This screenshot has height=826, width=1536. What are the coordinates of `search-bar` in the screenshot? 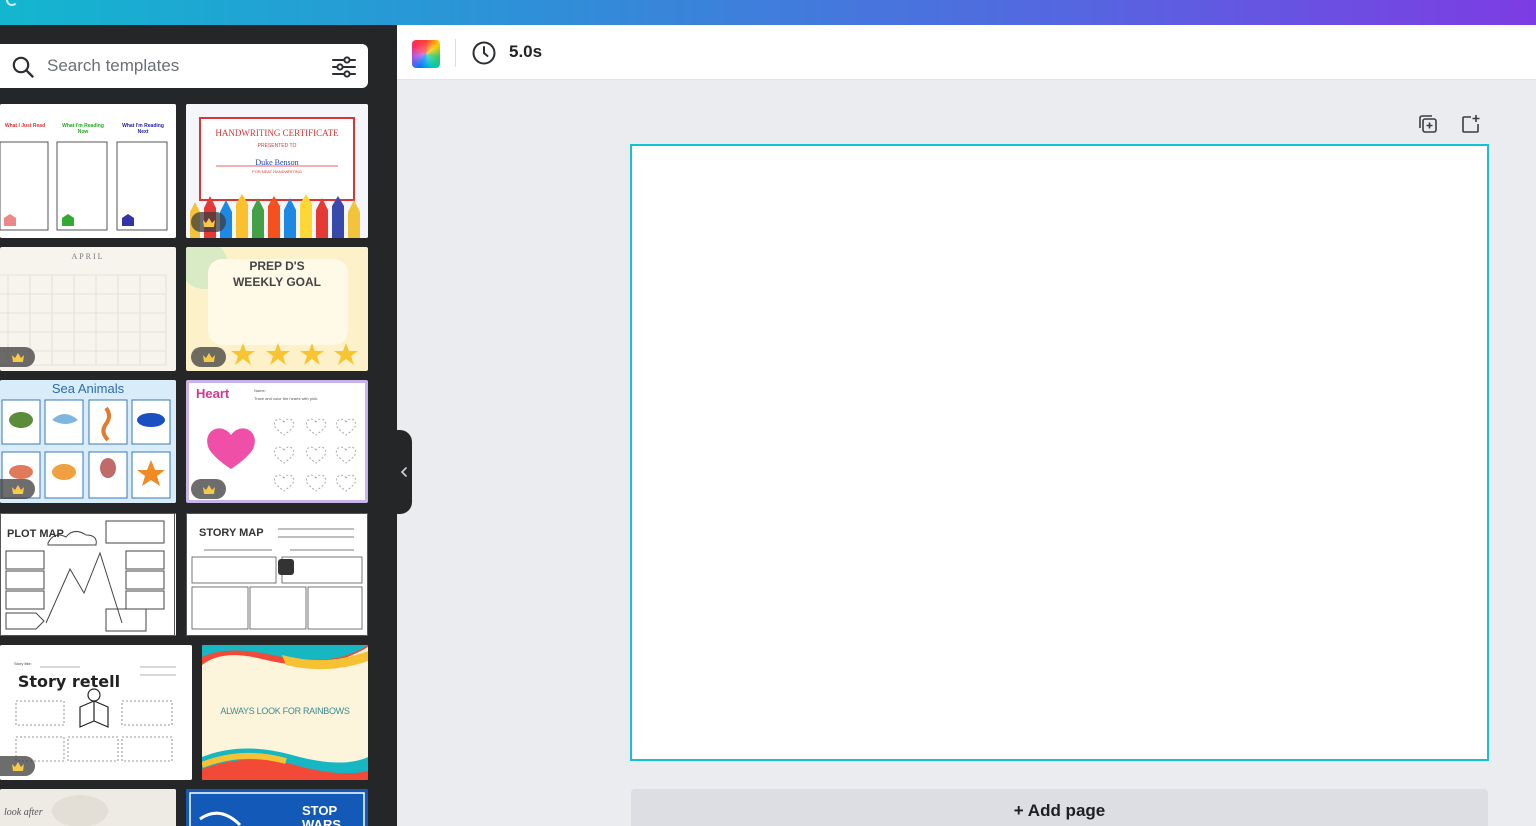 It's located at (184, 66).